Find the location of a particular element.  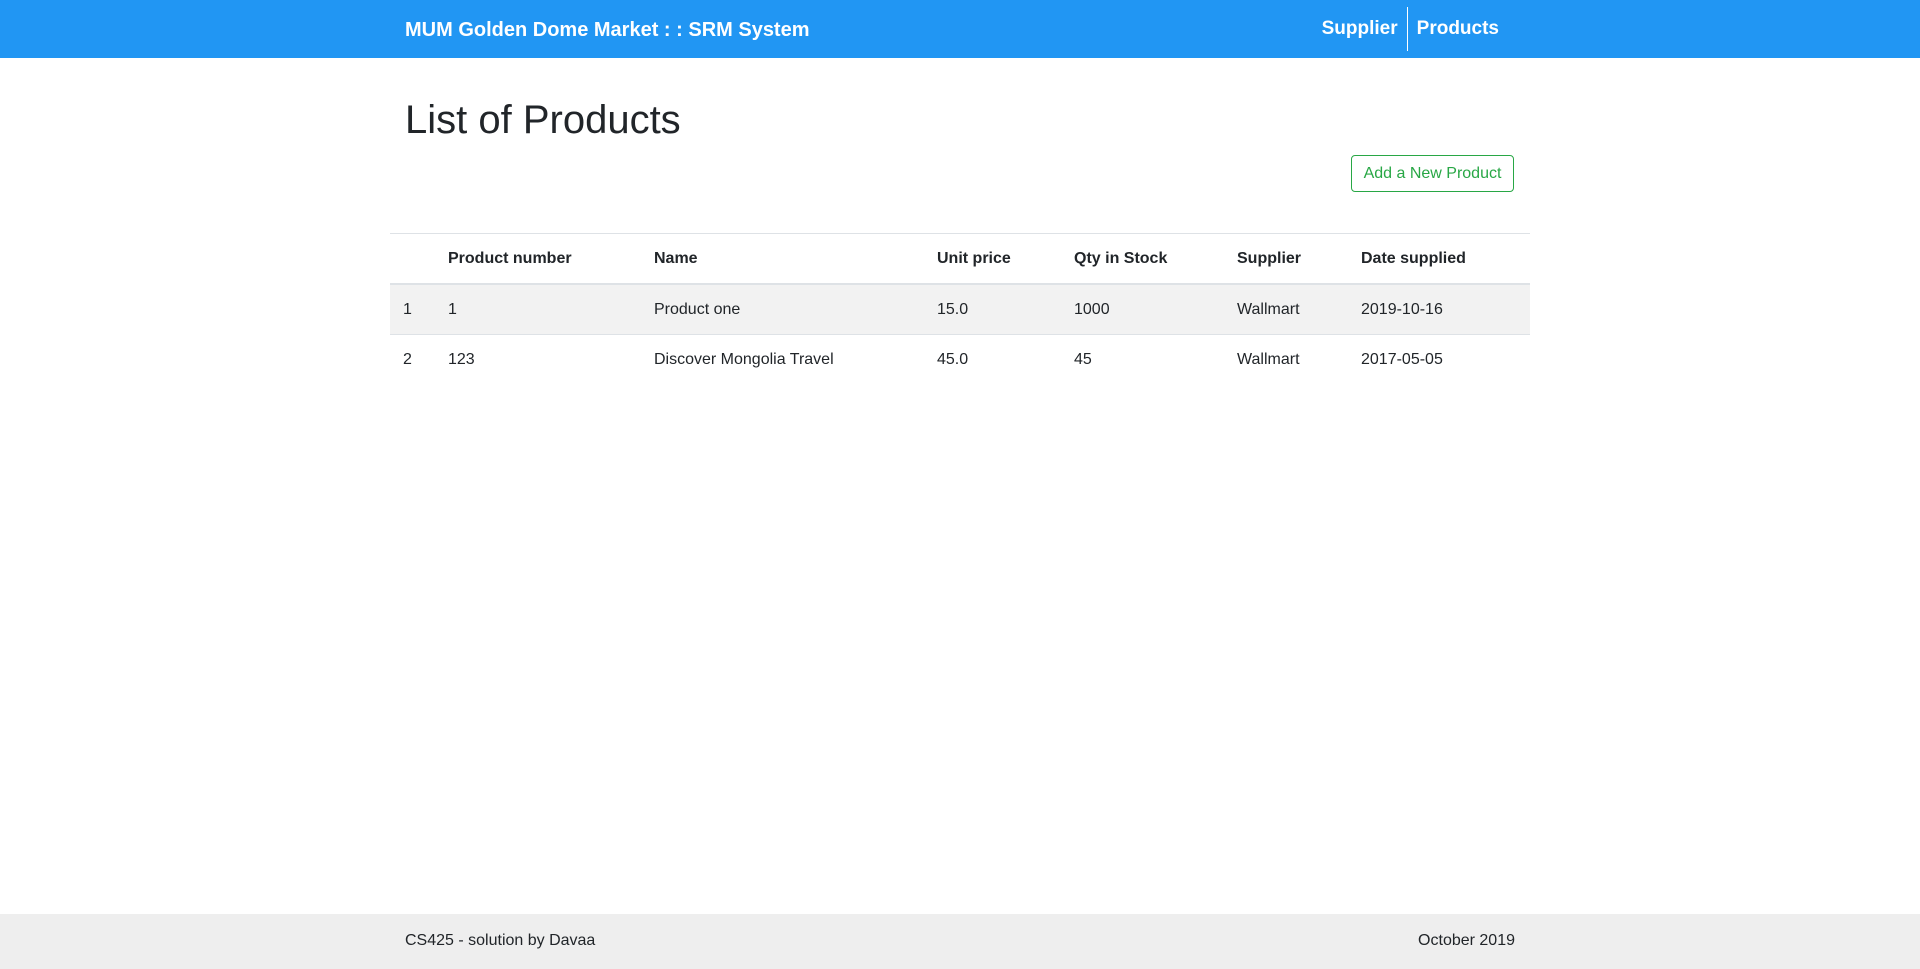

page-title: List of Products is located at coordinates (543, 120).